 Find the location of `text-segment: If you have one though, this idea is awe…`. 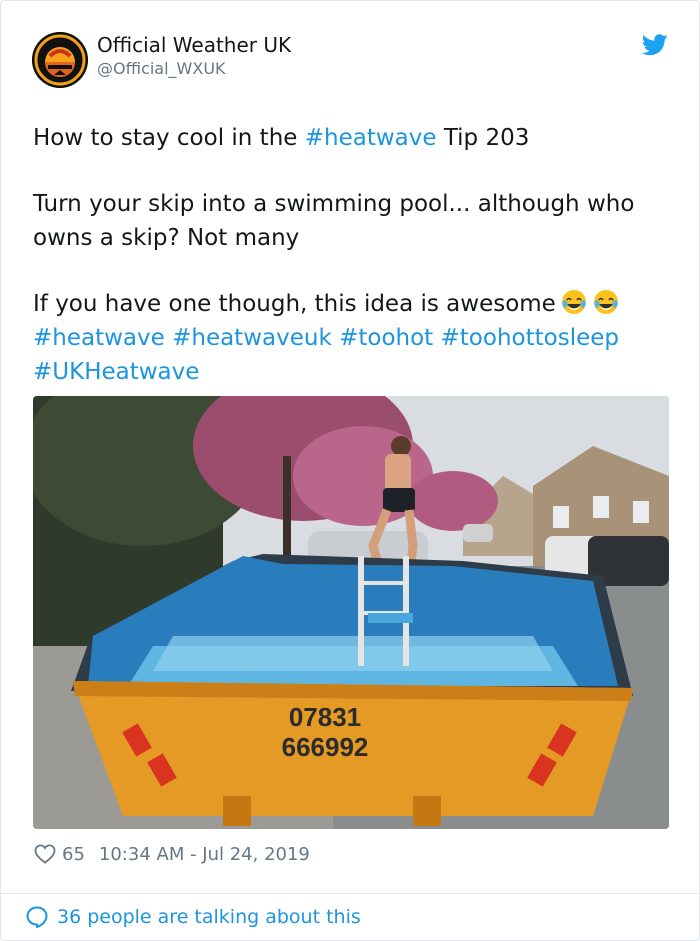

text-segment: If you have one though, this idea is awe… is located at coordinates (294, 304).